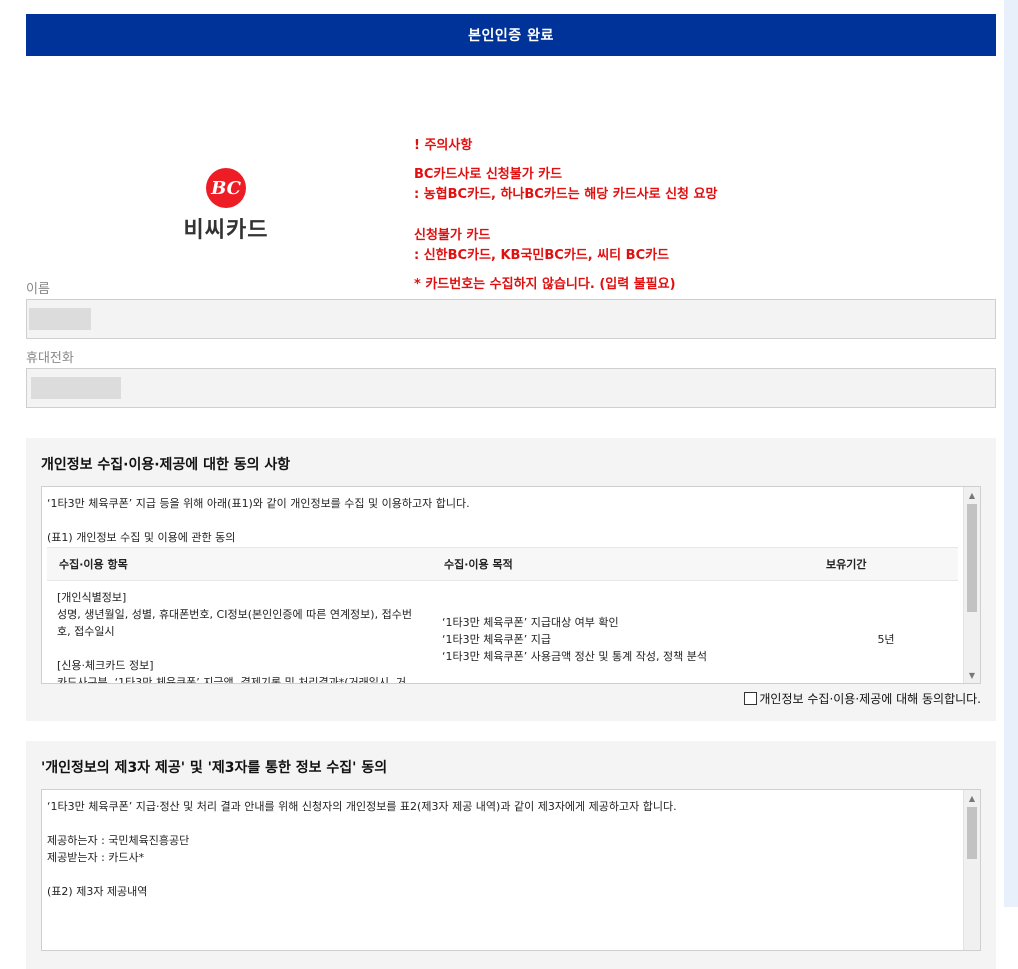 The width and height of the screenshot is (1018, 969). I want to click on name-field, so click(511, 319).